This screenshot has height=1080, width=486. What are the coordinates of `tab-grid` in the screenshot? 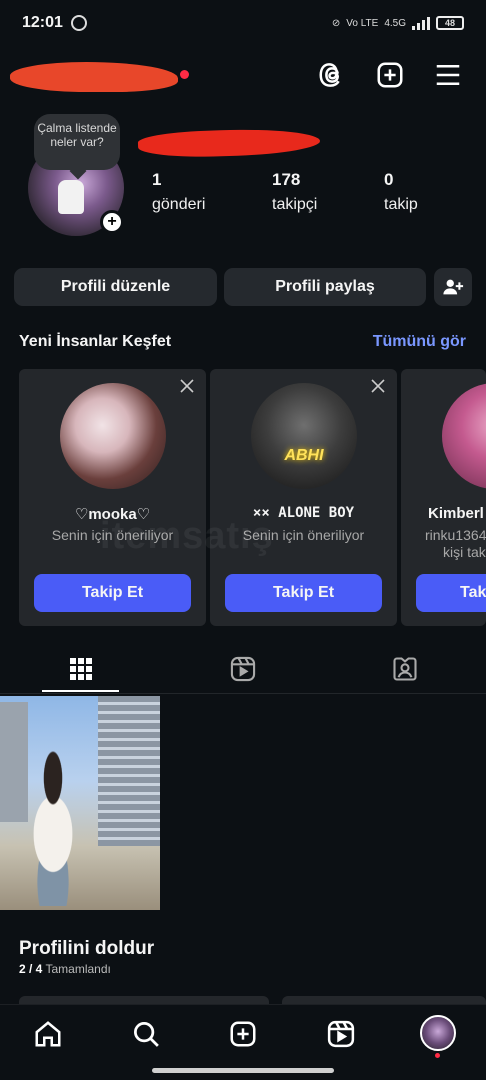 It's located at (81, 669).